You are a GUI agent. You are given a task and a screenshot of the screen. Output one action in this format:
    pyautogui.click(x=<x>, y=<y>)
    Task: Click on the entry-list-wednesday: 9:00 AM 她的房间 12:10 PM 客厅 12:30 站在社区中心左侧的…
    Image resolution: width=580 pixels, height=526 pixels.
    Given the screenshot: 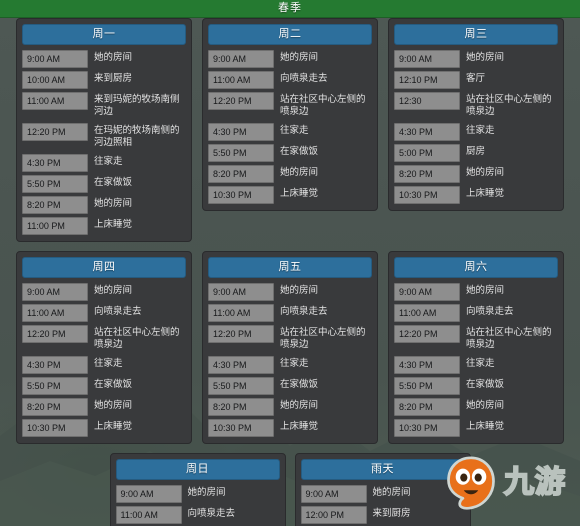 What is the action you would take?
    pyautogui.click(x=476, y=127)
    